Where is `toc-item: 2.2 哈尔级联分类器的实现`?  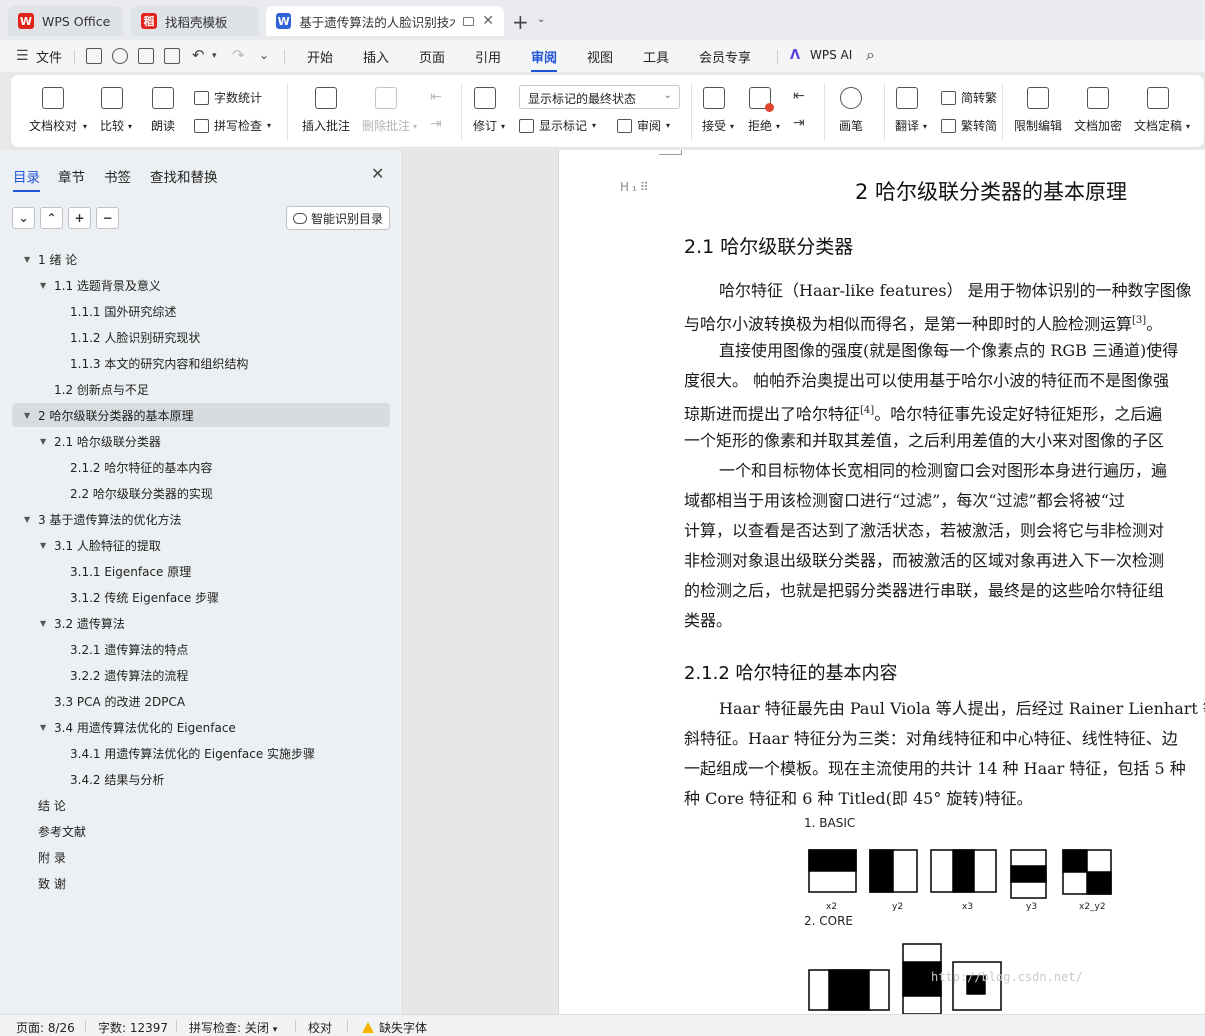
toc-item: 2.2 哈尔级联分类器的实现 is located at coordinates (201, 493).